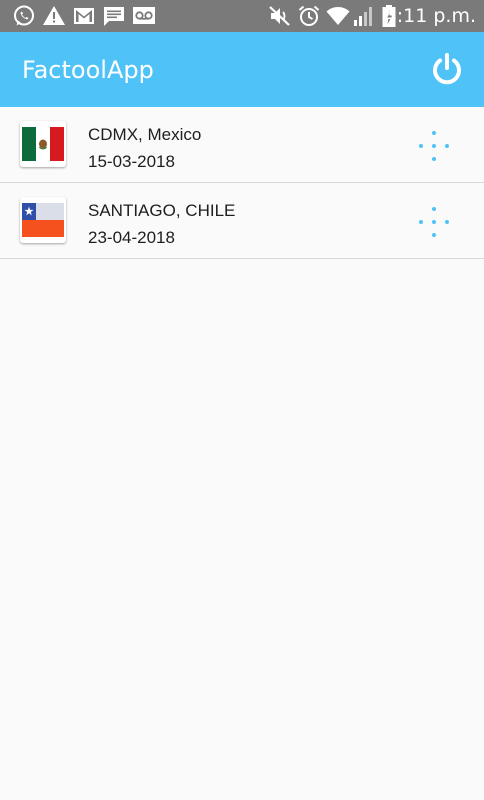  Describe the element at coordinates (43, 144) in the screenshot. I see `mexico-flag-icon` at that location.